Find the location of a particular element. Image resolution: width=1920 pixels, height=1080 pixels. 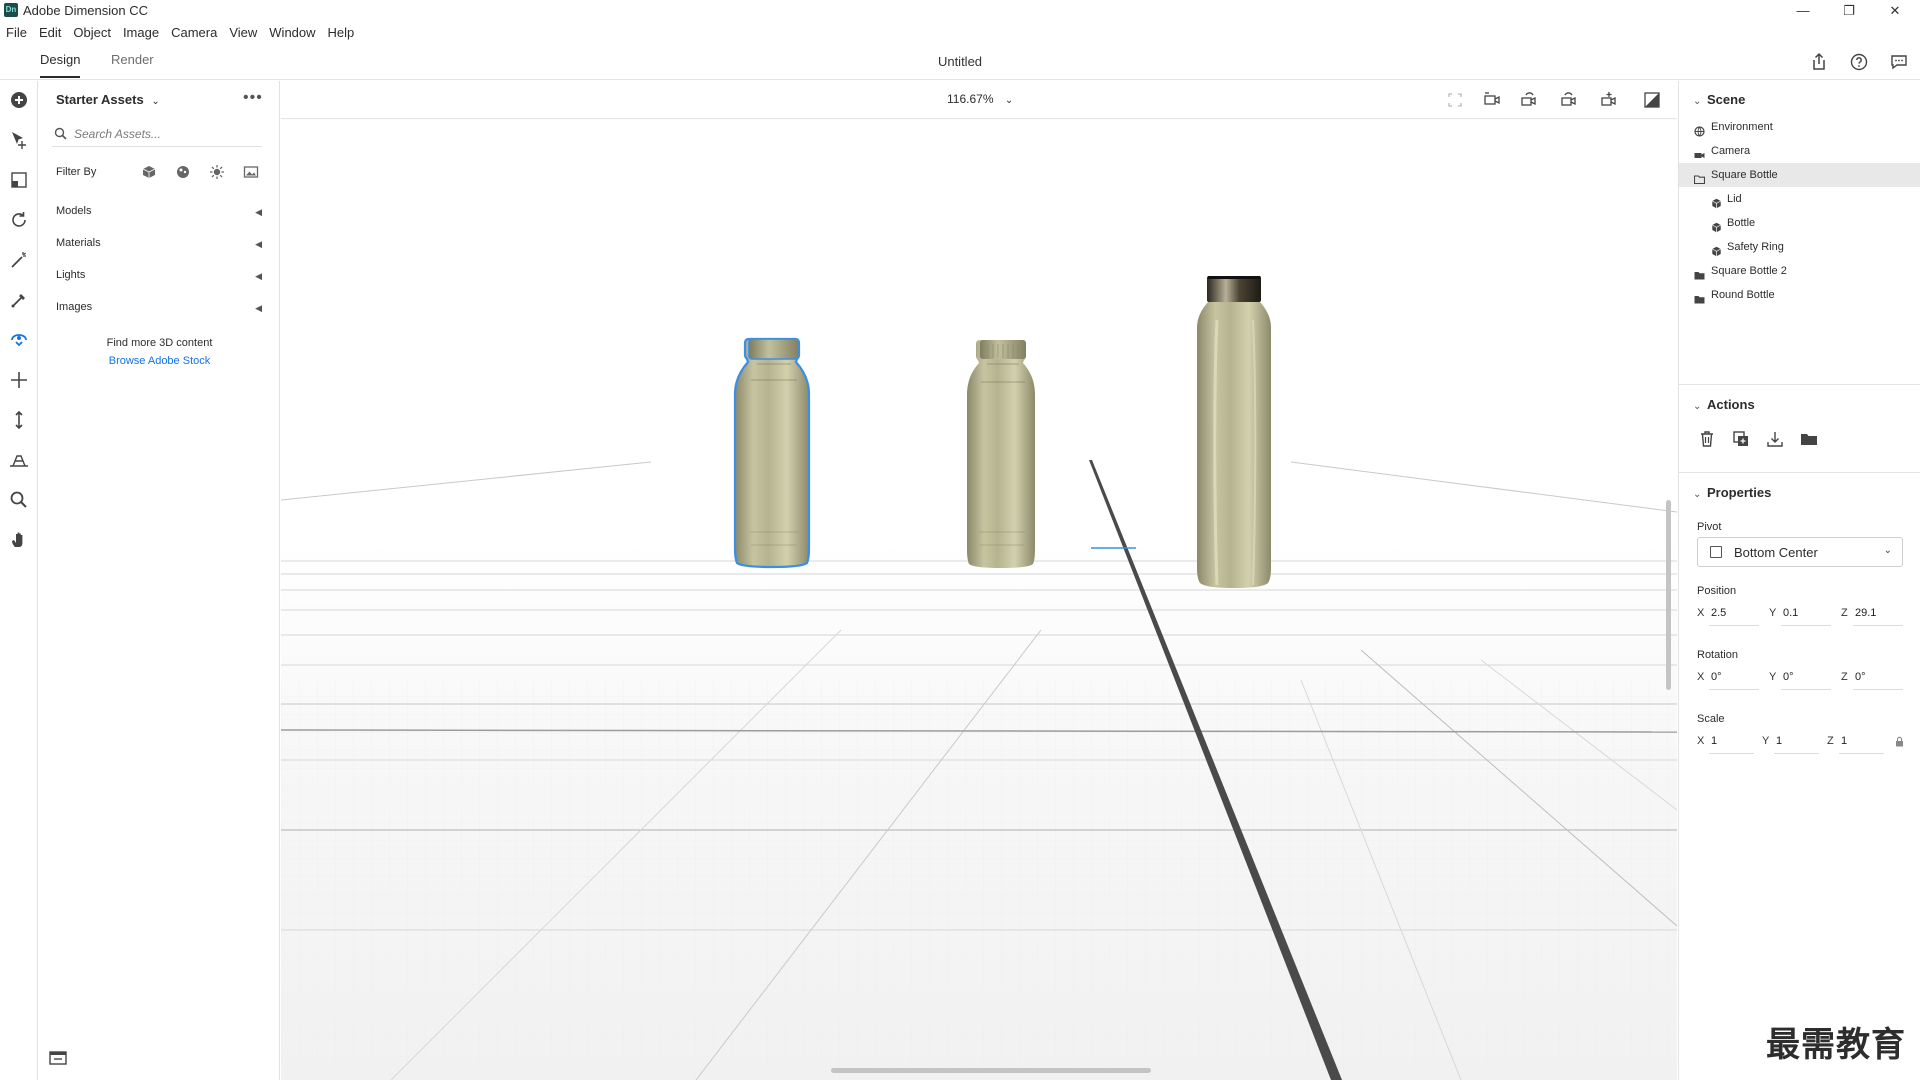

menu-image: Image is located at coordinates (141, 33).